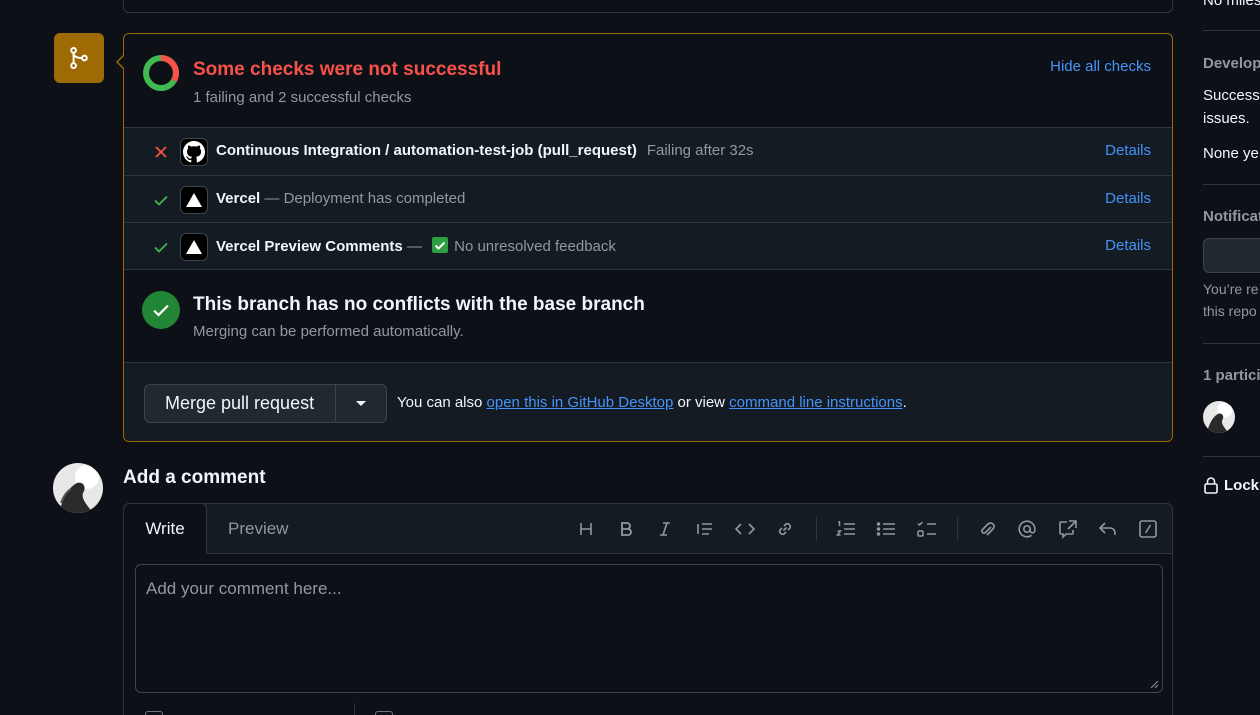 This screenshot has height=715, width=1260. I want to click on checks-title: Some checks were not successful, so click(347, 69).